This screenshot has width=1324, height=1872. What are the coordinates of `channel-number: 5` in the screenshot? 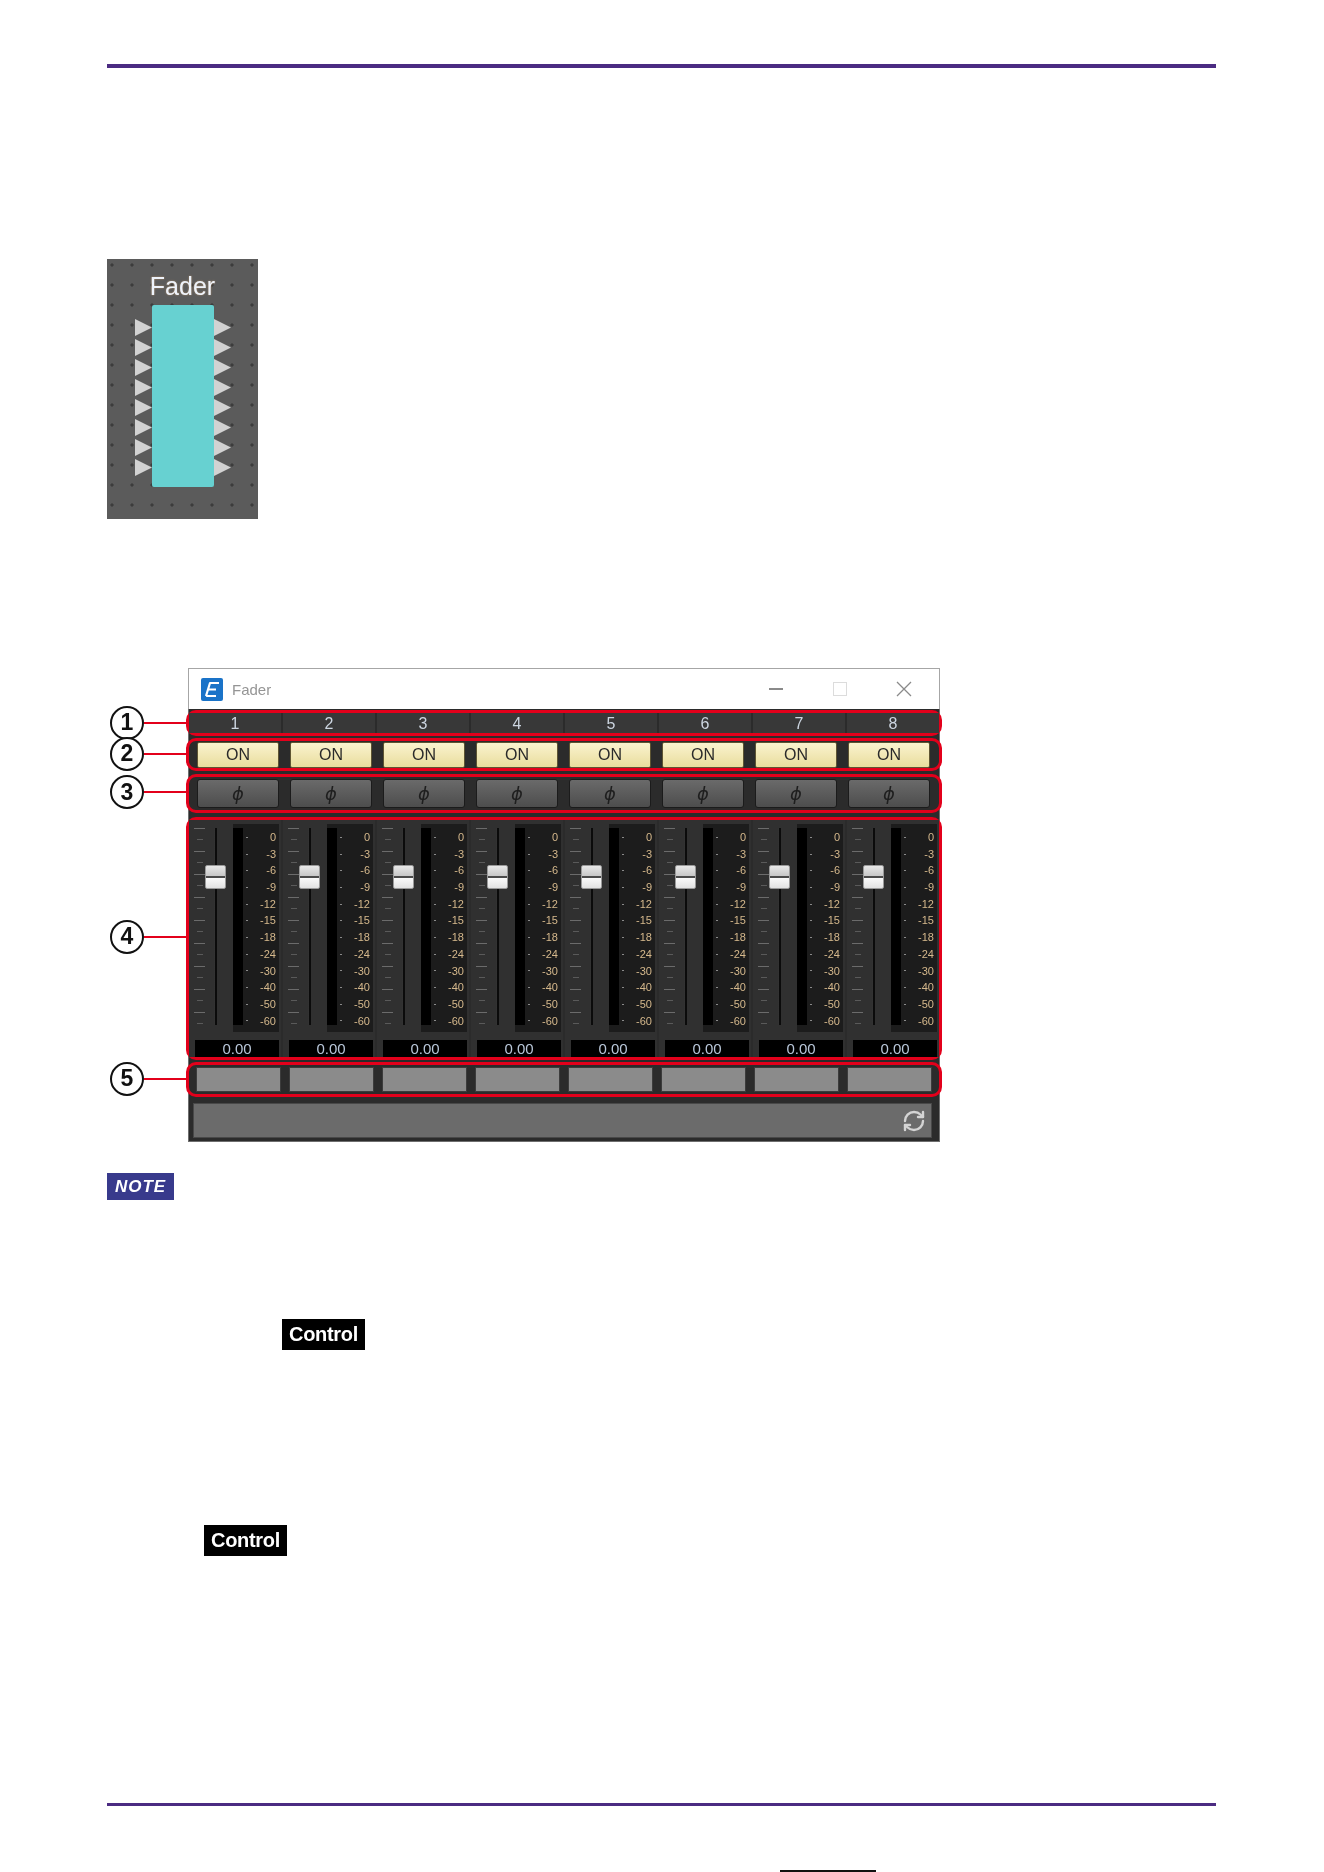 It's located at (611, 723).